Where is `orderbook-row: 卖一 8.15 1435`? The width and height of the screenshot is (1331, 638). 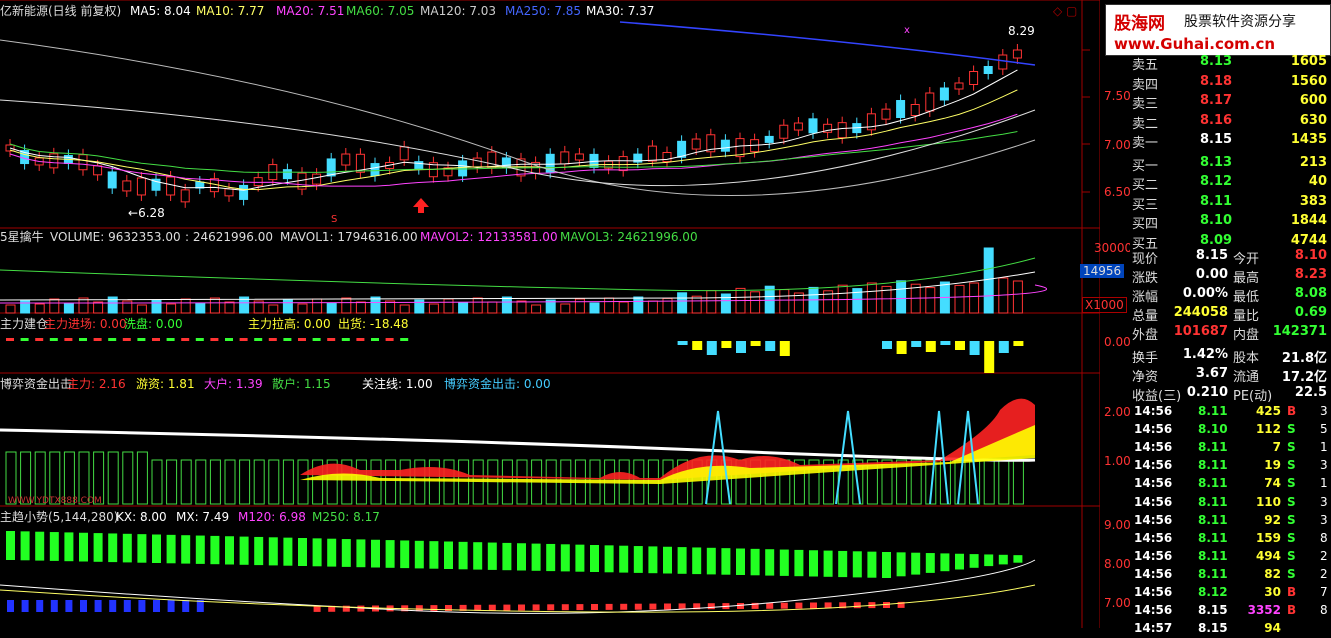 orderbook-row: 卖一 8.15 1435 is located at coordinates (1230, 140).